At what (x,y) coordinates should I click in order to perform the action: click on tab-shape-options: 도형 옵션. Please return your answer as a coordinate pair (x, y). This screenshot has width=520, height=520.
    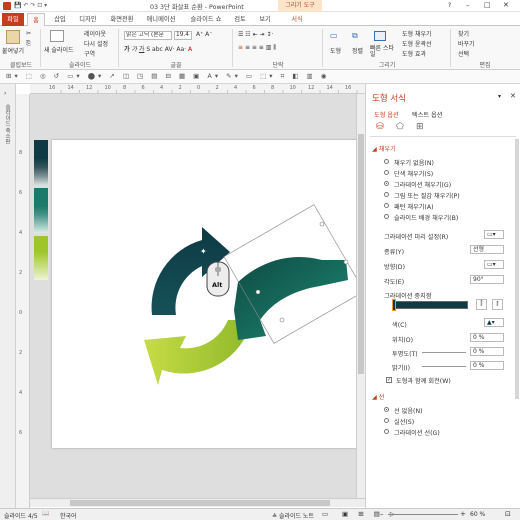
    Looking at the image, I should click on (386, 114).